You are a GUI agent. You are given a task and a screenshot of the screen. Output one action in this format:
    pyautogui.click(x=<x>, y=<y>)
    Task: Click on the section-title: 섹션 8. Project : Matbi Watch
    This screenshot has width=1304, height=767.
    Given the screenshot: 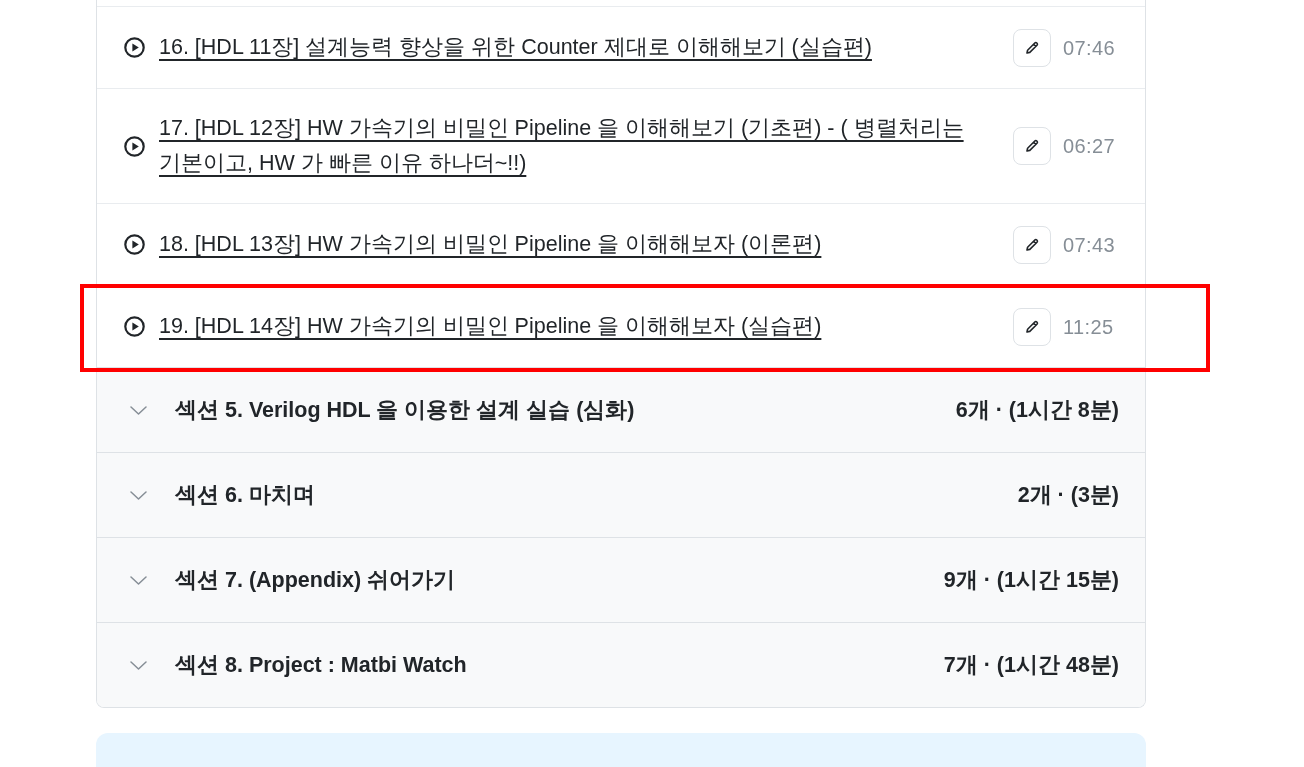 What is the action you would take?
    pyautogui.click(x=321, y=665)
    